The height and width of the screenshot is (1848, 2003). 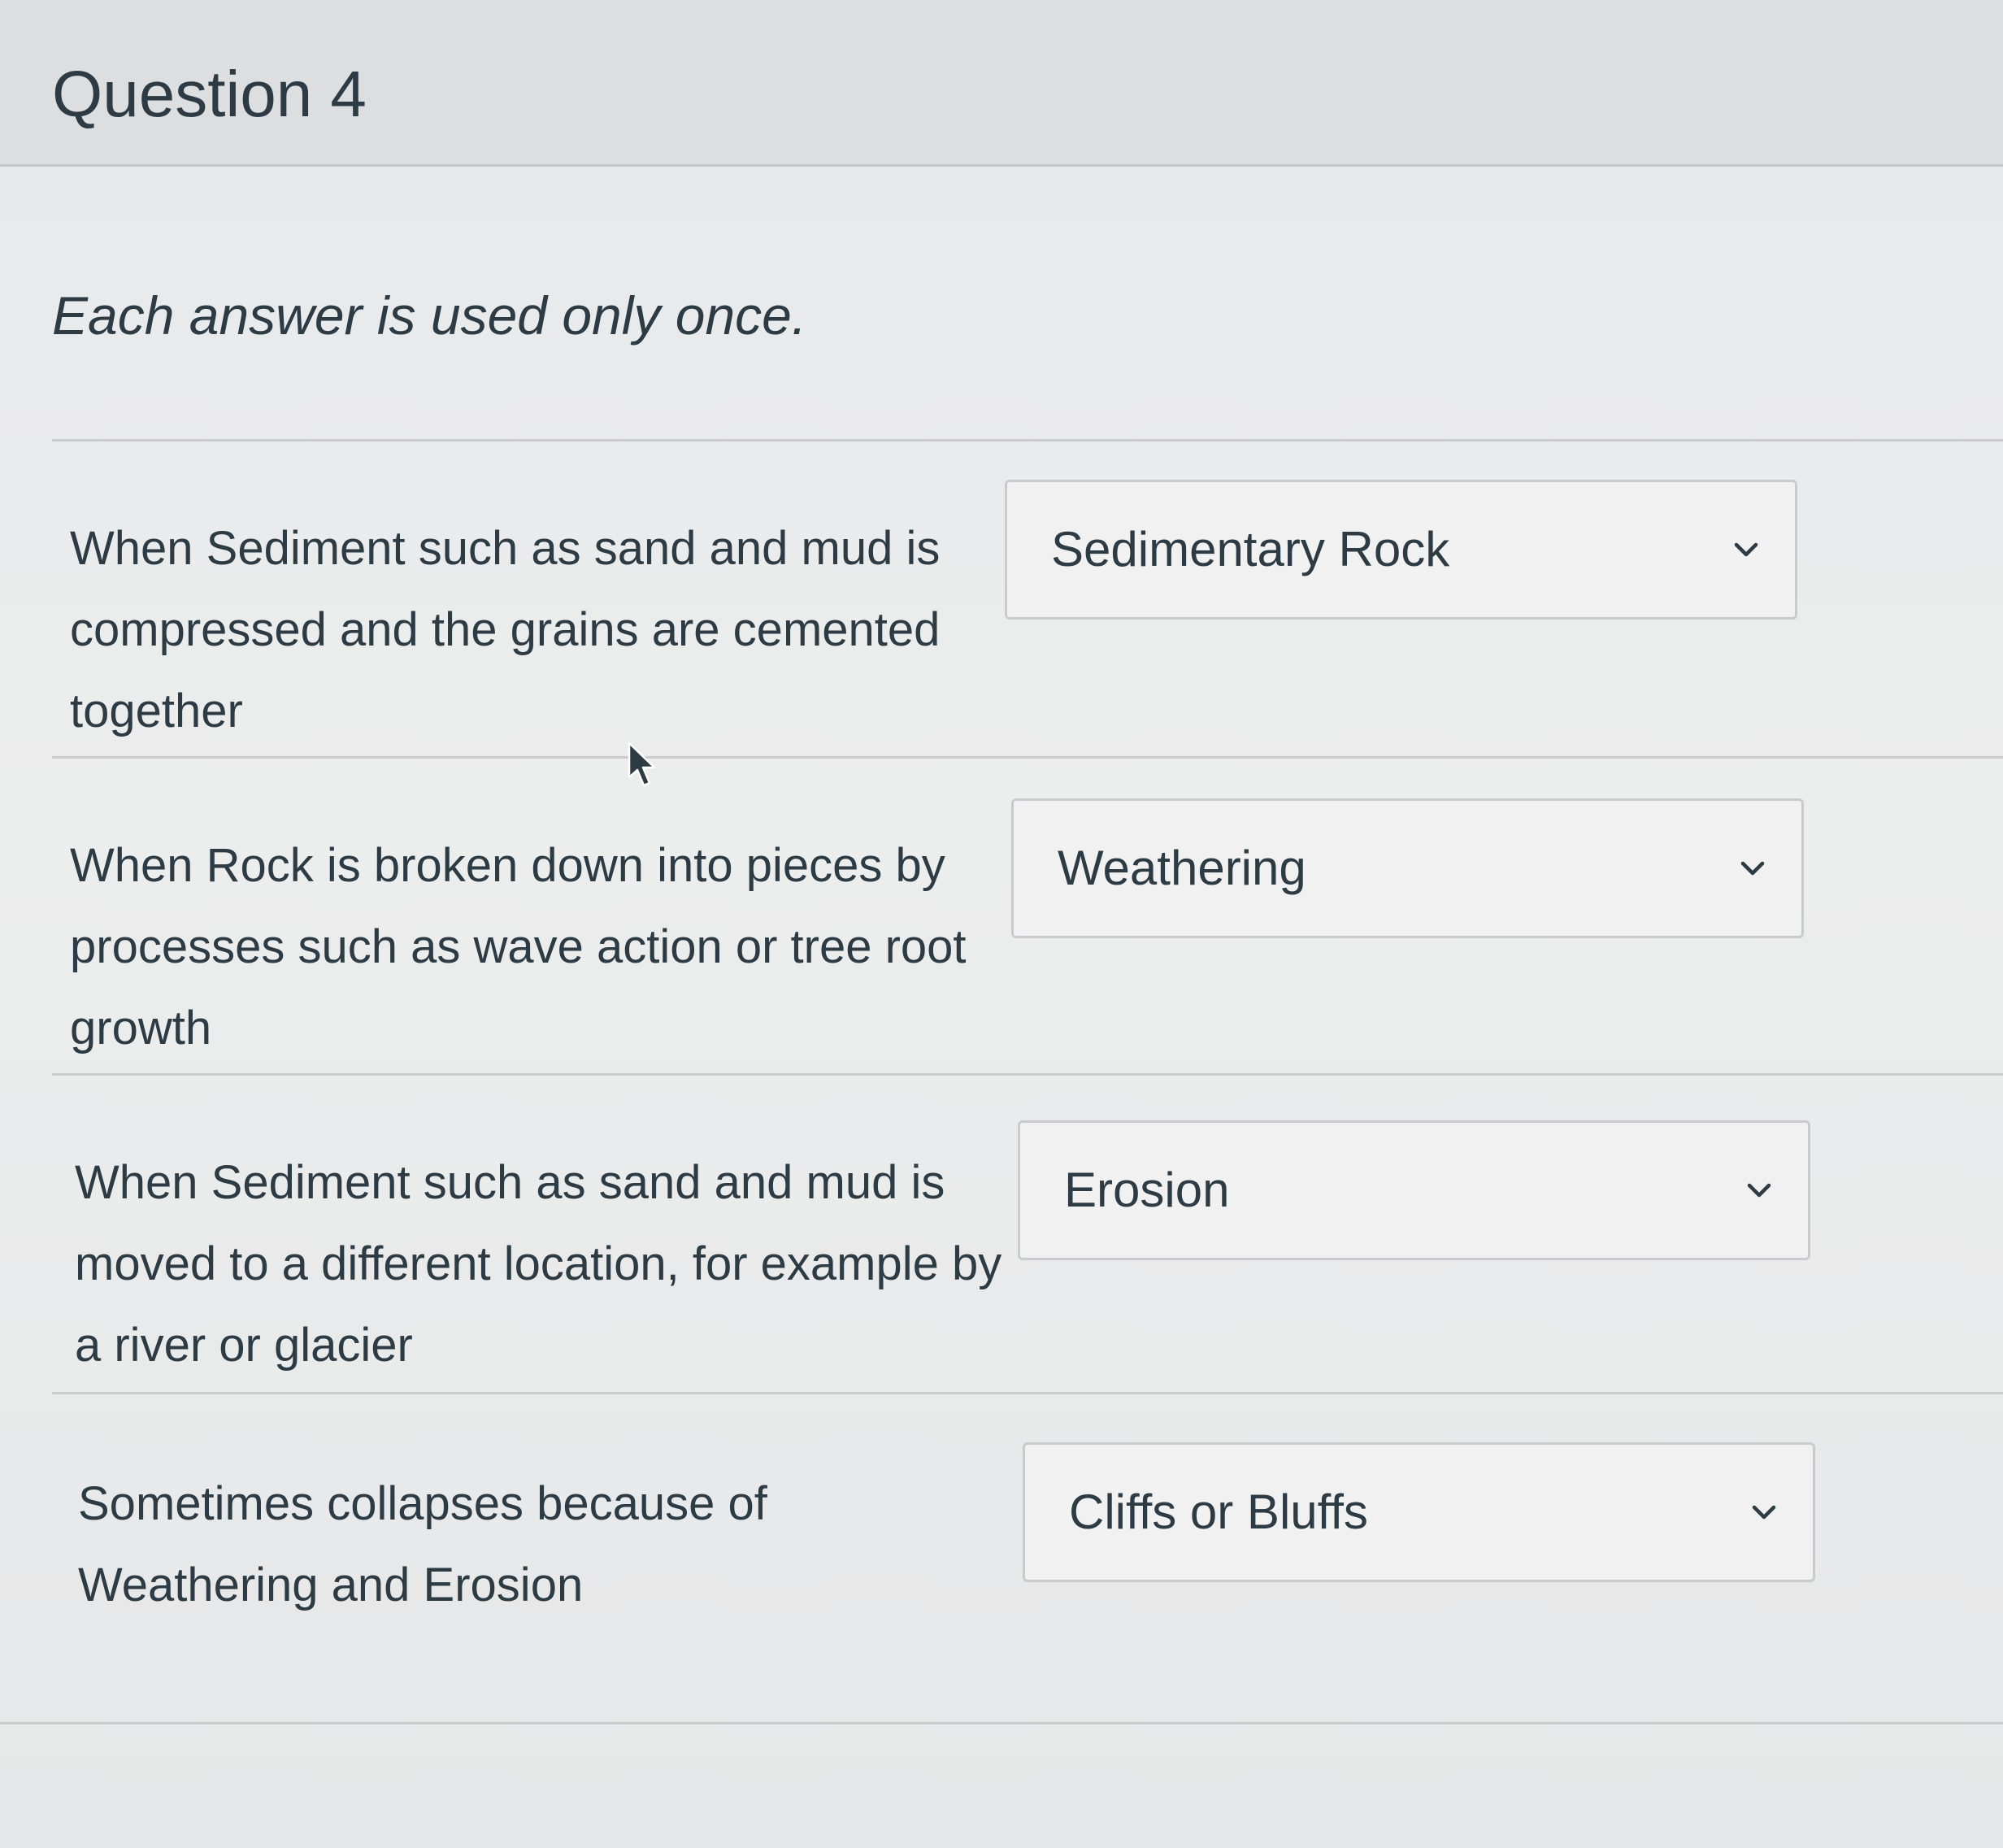 What do you see at coordinates (1218, 1512) in the screenshot?
I see `answer-select-value: Cliffs or Bluffs` at bounding box center [1218, 1512].